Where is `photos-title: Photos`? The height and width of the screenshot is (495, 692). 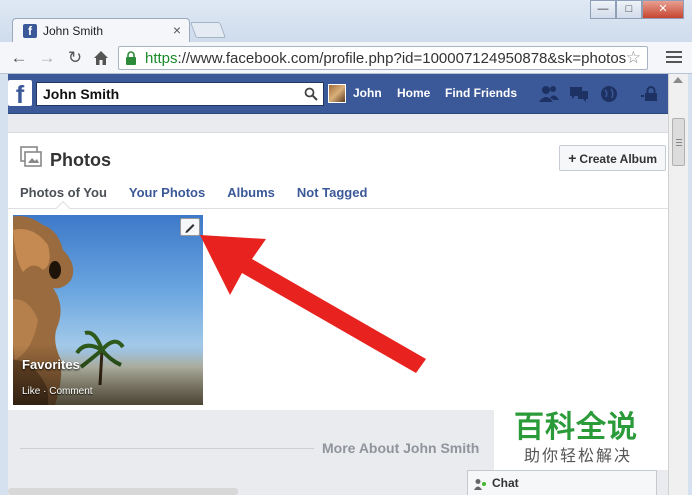 photos-title: Photos is located at coordinates (80, 160).